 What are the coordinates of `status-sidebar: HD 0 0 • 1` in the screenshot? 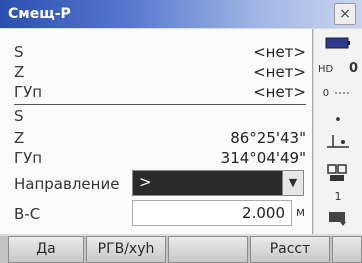 It's located at (338, 131).